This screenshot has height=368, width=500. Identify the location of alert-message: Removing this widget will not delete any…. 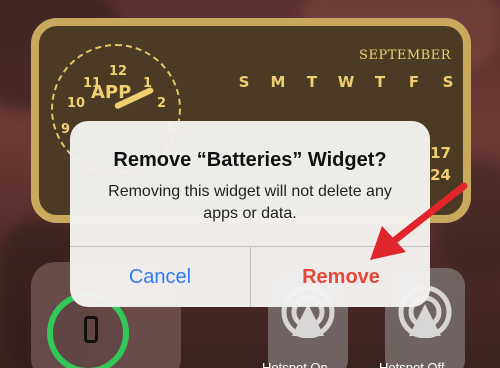
(250, 202).